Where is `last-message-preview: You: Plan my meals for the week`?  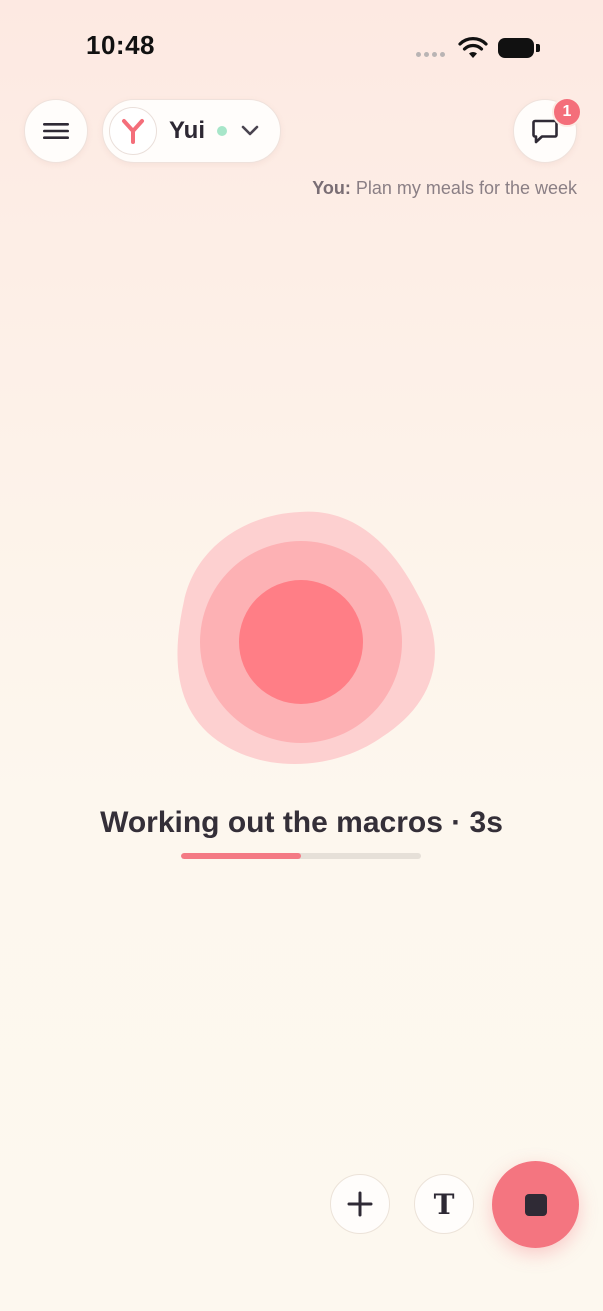 last-message-preview: You: Plan my meals for the week is located at coordinates (444, 188).